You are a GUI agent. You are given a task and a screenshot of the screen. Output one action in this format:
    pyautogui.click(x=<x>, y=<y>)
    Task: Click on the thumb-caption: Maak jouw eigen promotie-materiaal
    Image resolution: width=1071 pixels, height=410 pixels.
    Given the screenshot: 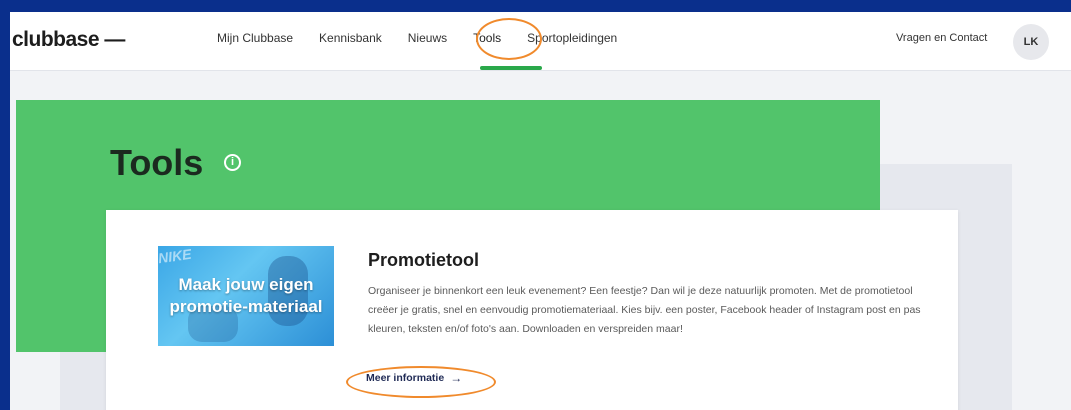 What is the action you would take?
    pyautogui.click(x=246, y=295)
    